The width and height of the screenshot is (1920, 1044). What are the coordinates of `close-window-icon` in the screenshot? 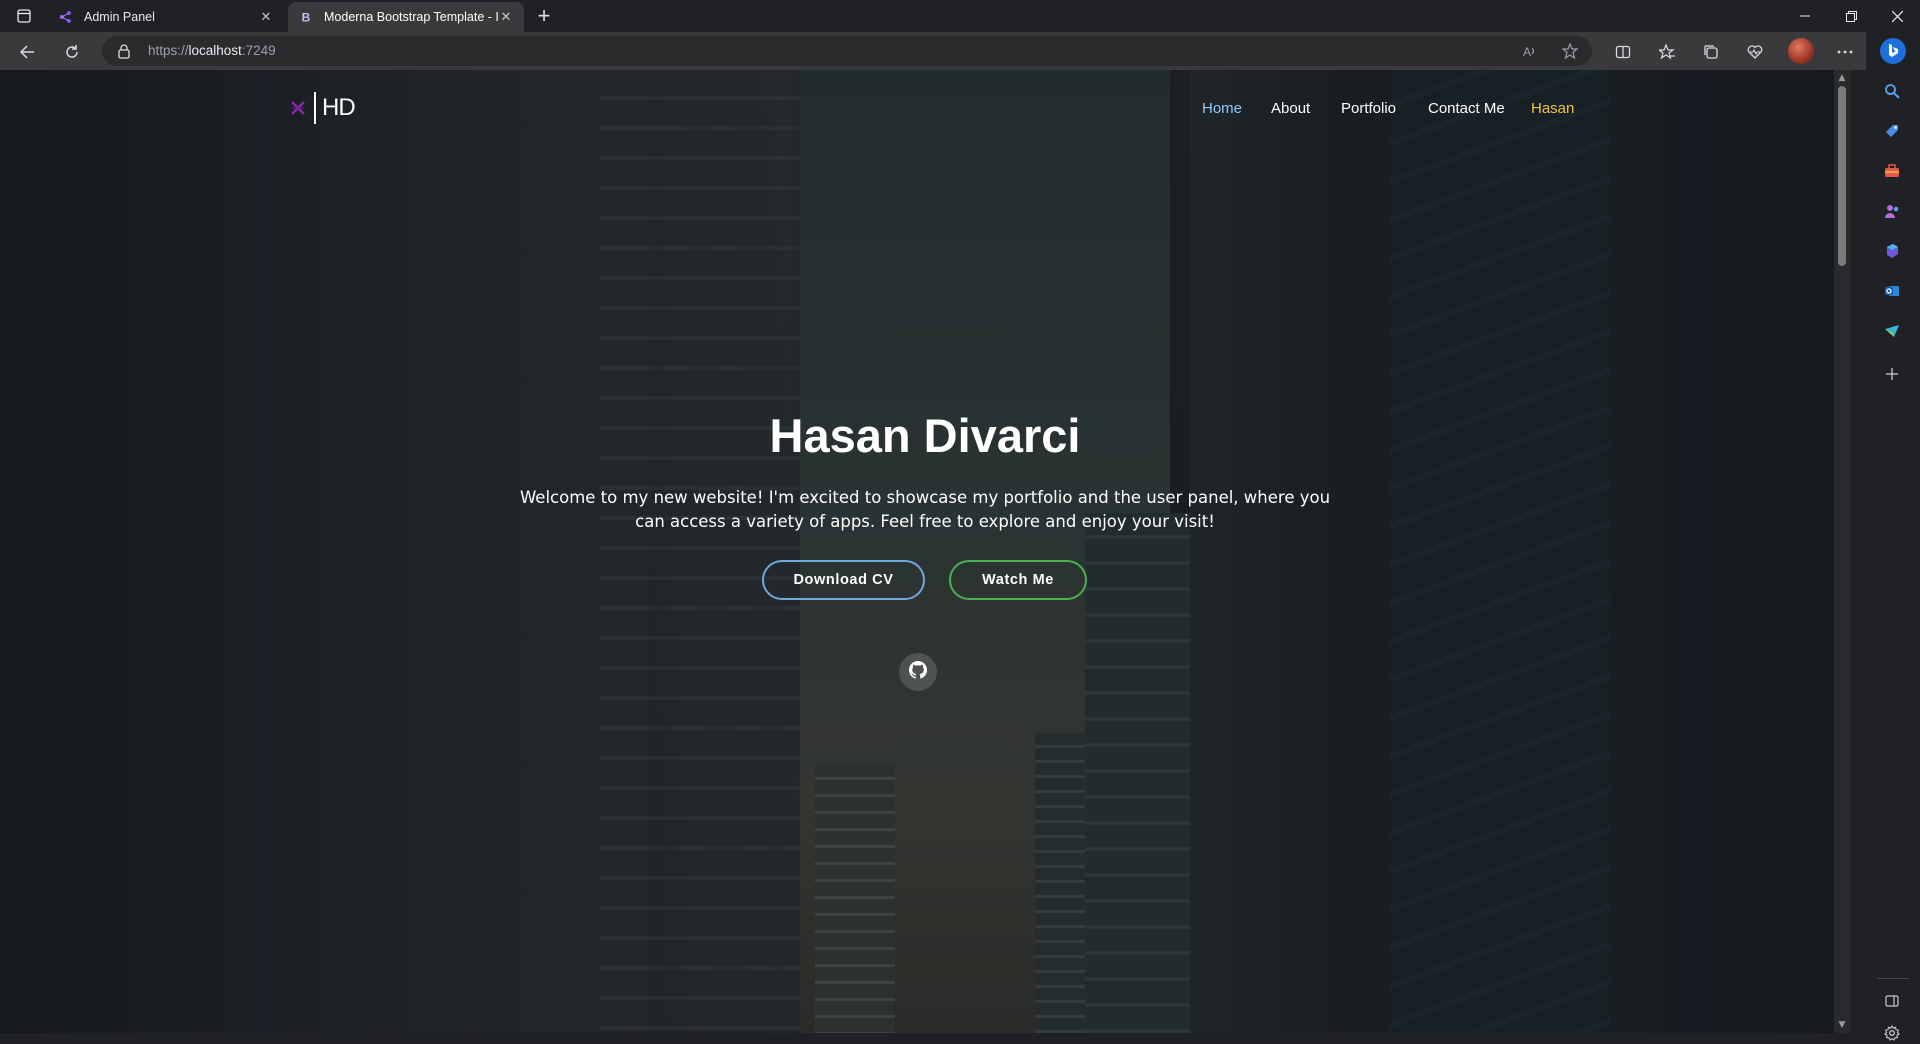 It's located at (1897, 16).